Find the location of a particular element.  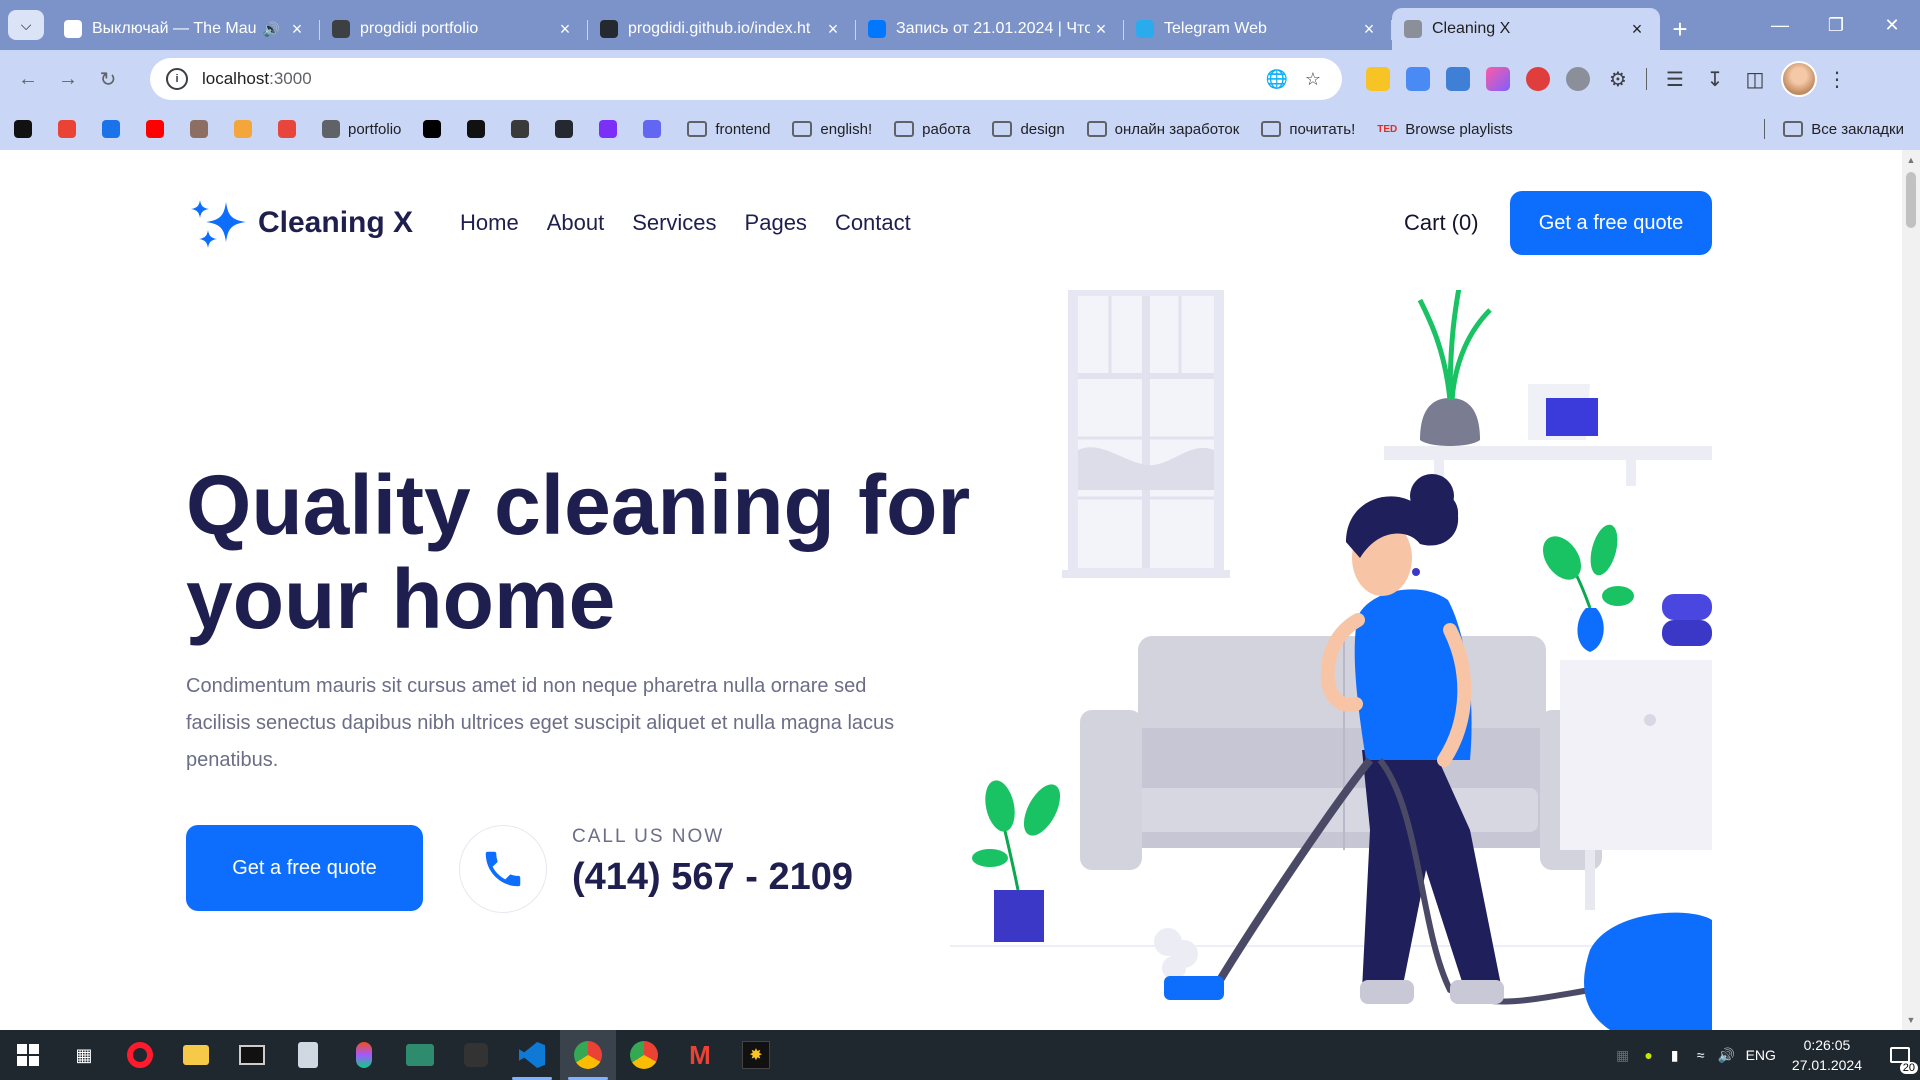

new-tab-button: + is located at coordinates (1680, 29).